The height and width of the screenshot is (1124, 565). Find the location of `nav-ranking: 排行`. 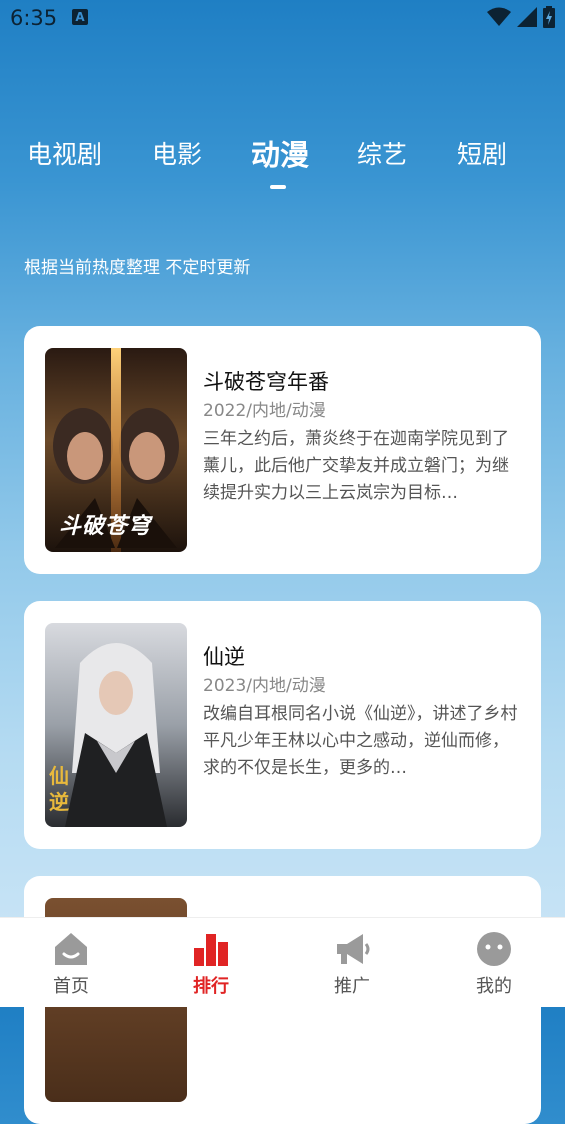

nav-ranking: 排行 is located at coordinates (211, 962).